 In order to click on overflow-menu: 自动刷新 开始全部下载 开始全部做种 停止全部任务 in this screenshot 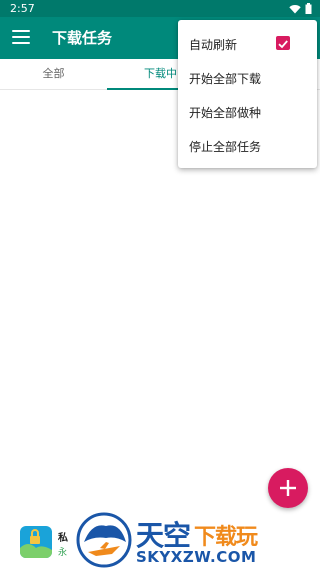, I will do `click(247, 94)`.